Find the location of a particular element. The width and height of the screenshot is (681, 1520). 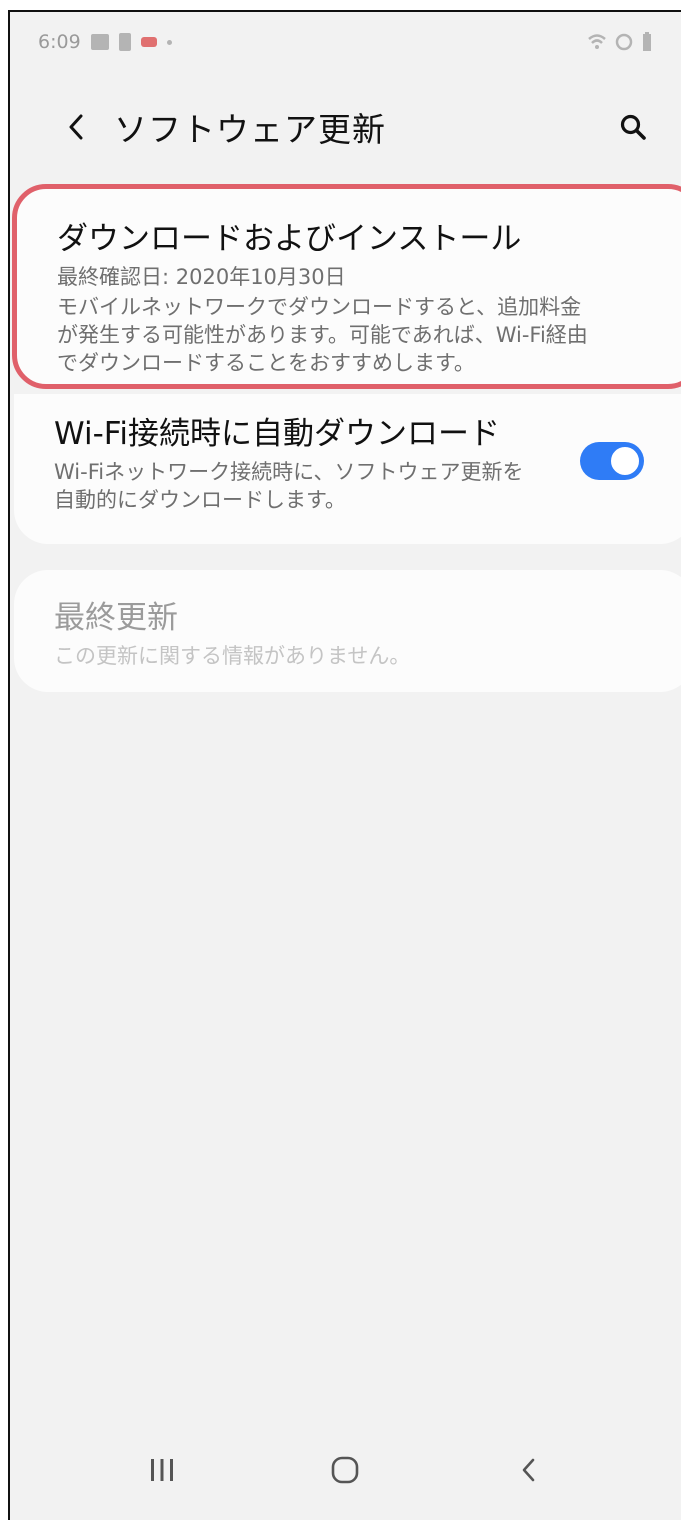

search-icon is located at coordinates (633, 127).